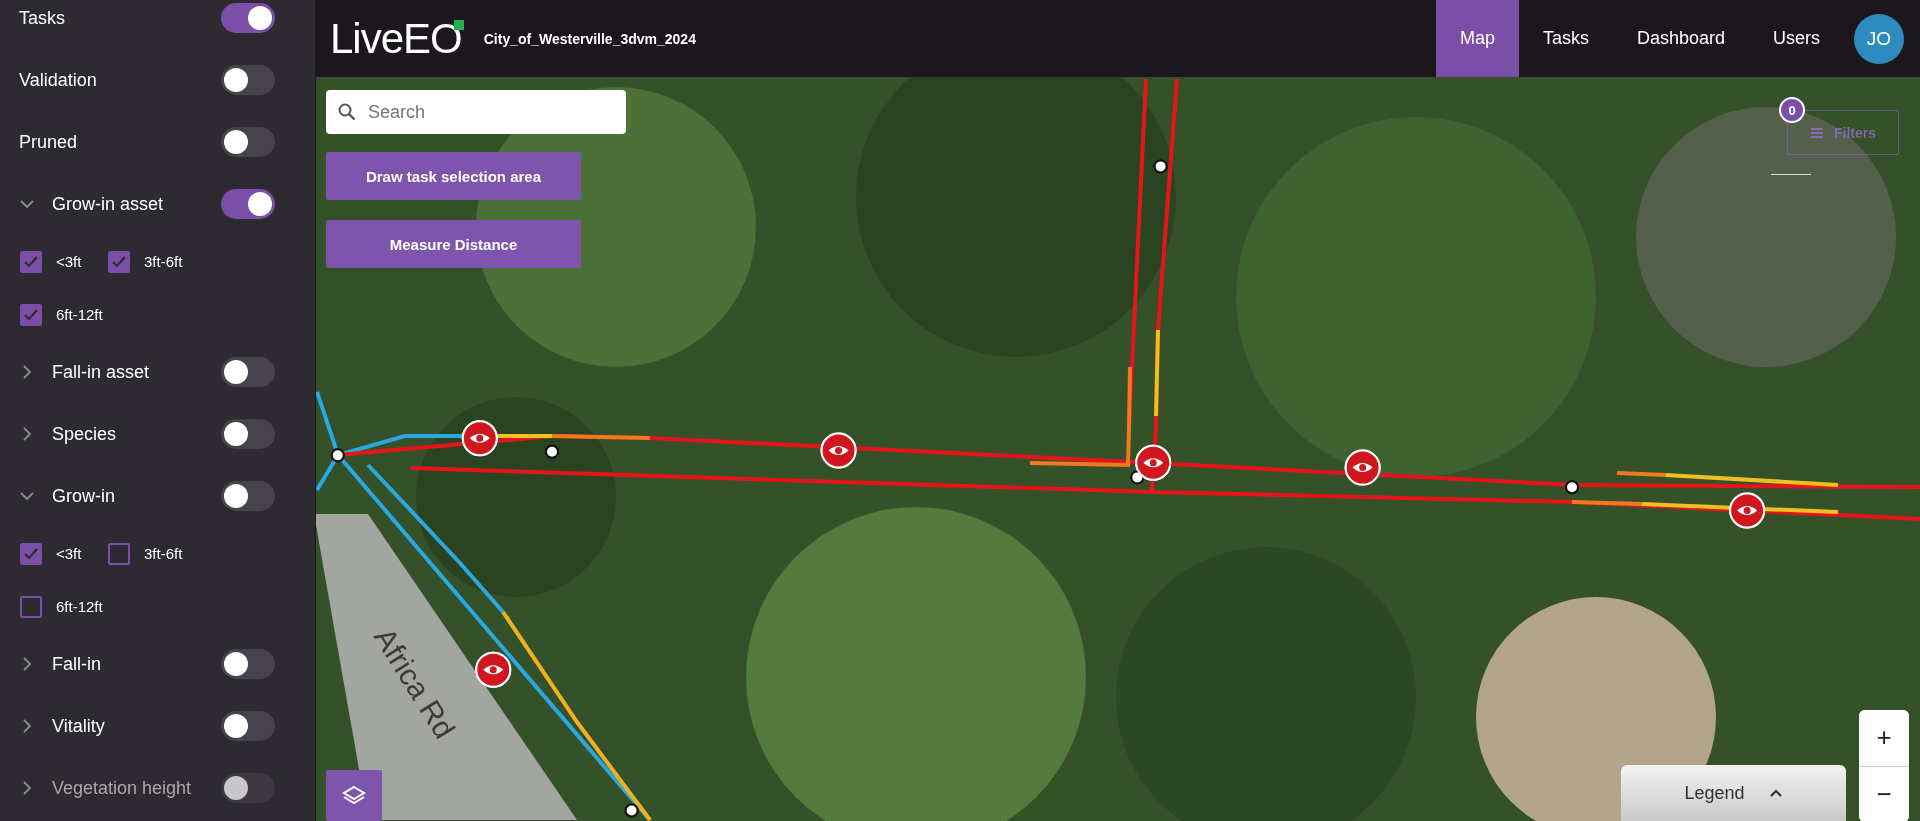 Image resolution: width=1920 pixels, height=821 pixels. What do you see at coordinates (84, 496) in the screenshot?
I see `layer-label: Grow-in` at bounding box center [84, 496].